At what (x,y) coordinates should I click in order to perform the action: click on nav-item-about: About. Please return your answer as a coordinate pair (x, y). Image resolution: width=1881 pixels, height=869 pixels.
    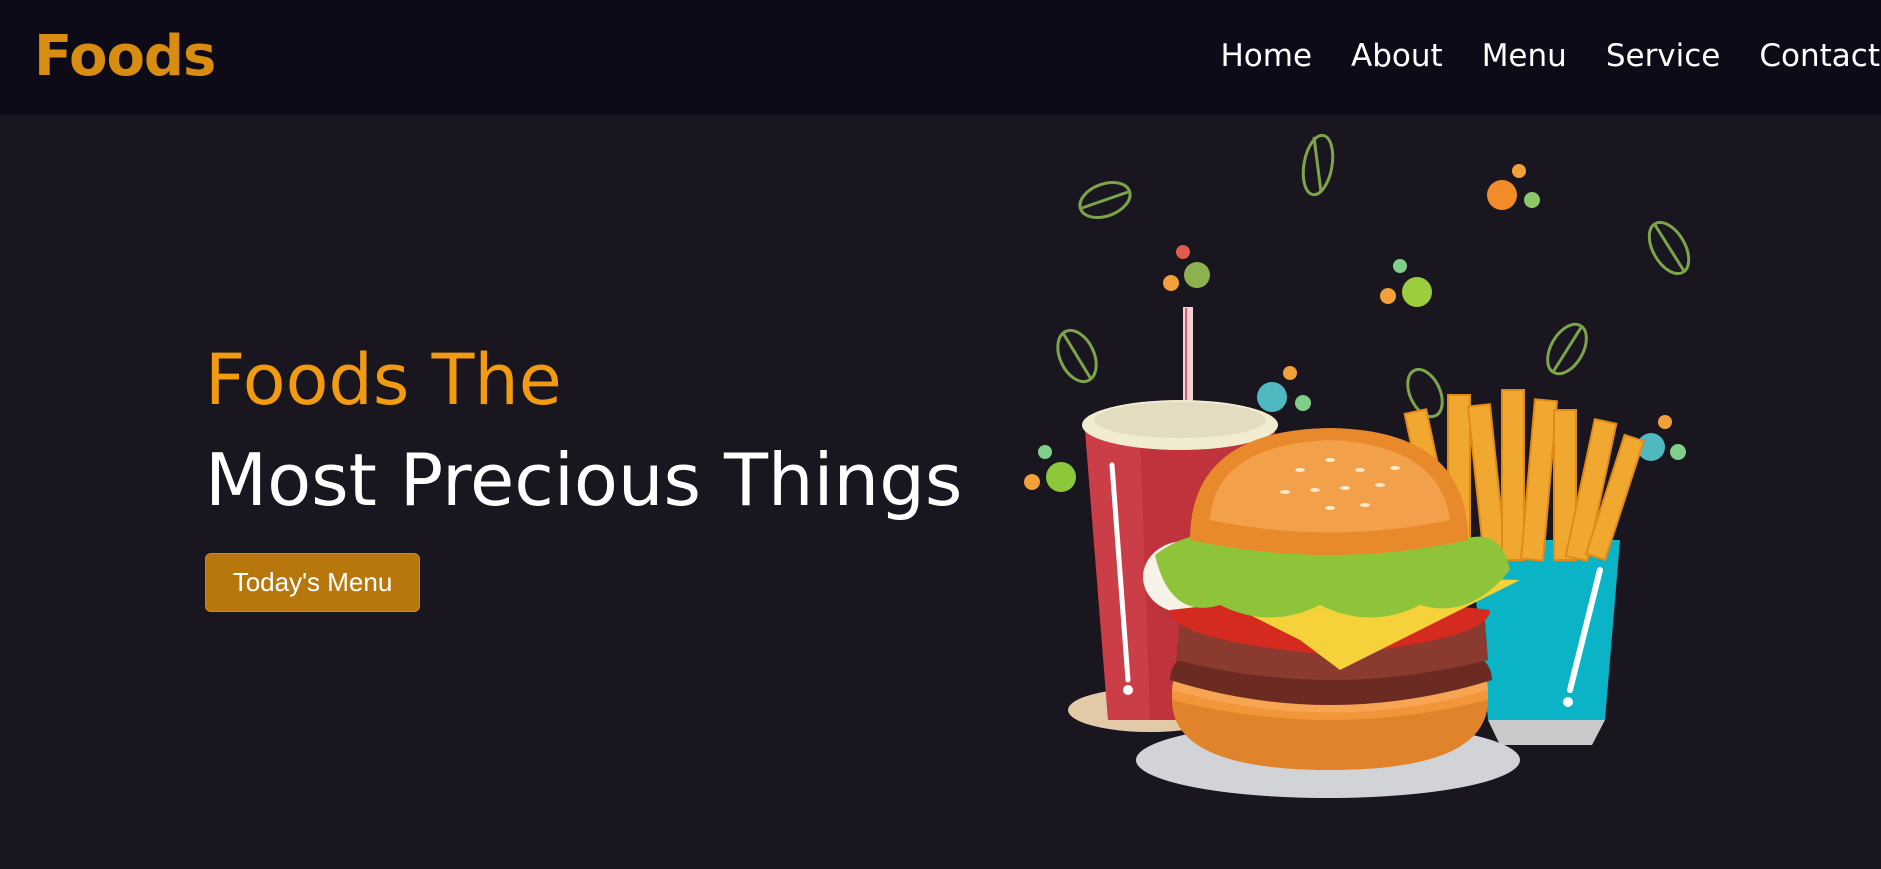
    Looking at the image, I should click on (1397, 56).